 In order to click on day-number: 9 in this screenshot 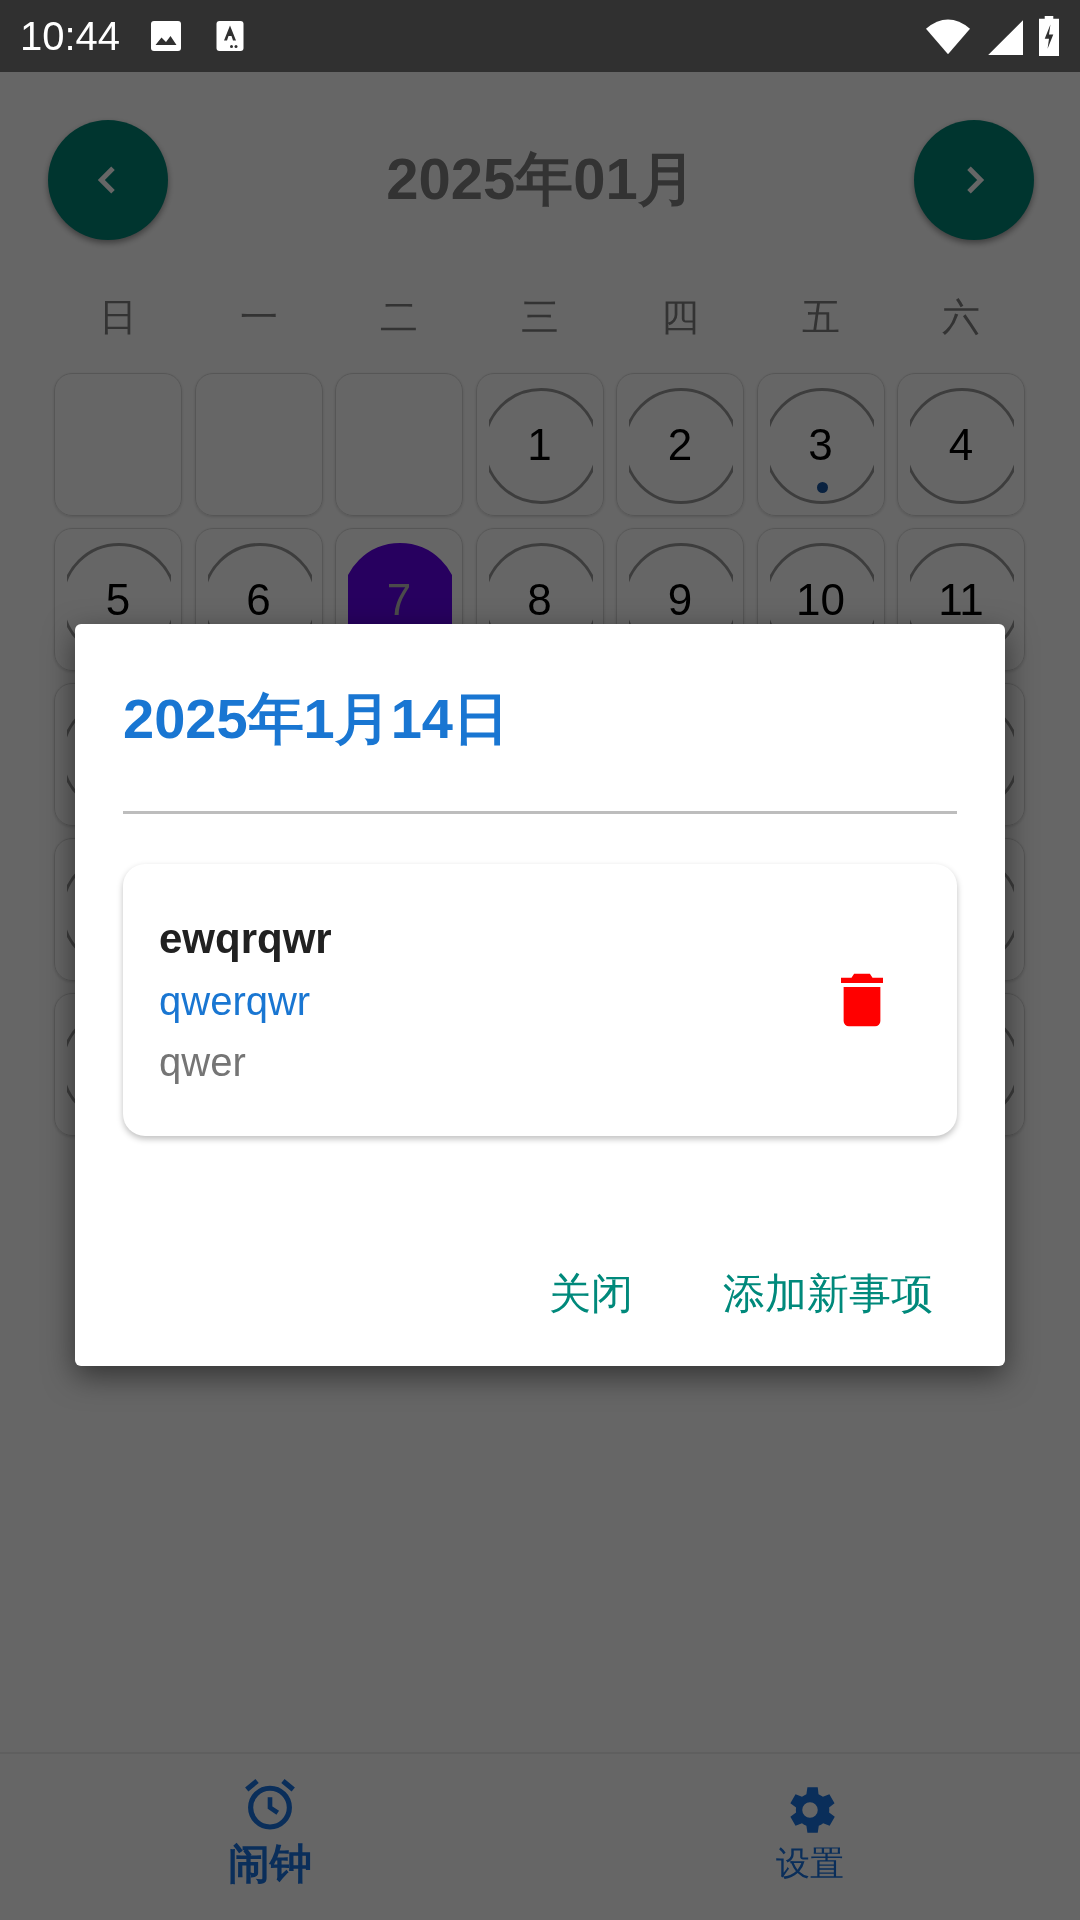, I will do `click(680, 599)`.